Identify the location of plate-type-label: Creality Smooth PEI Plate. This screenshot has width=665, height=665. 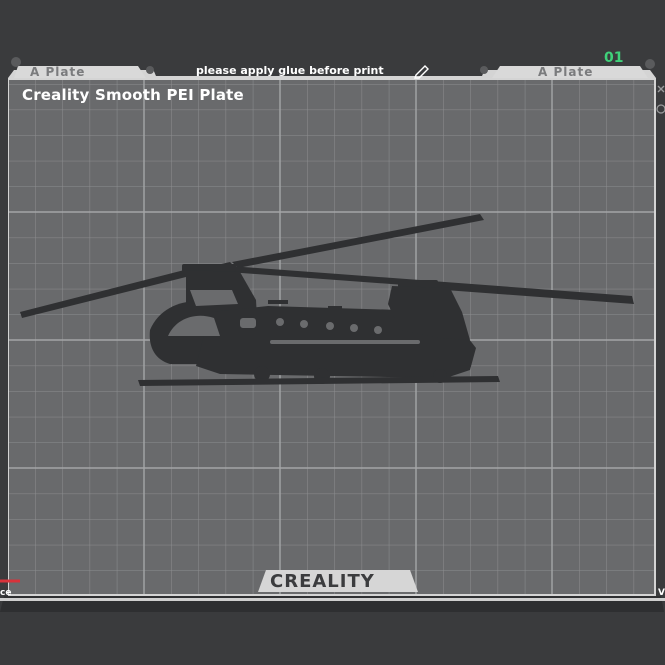
(133, 95).